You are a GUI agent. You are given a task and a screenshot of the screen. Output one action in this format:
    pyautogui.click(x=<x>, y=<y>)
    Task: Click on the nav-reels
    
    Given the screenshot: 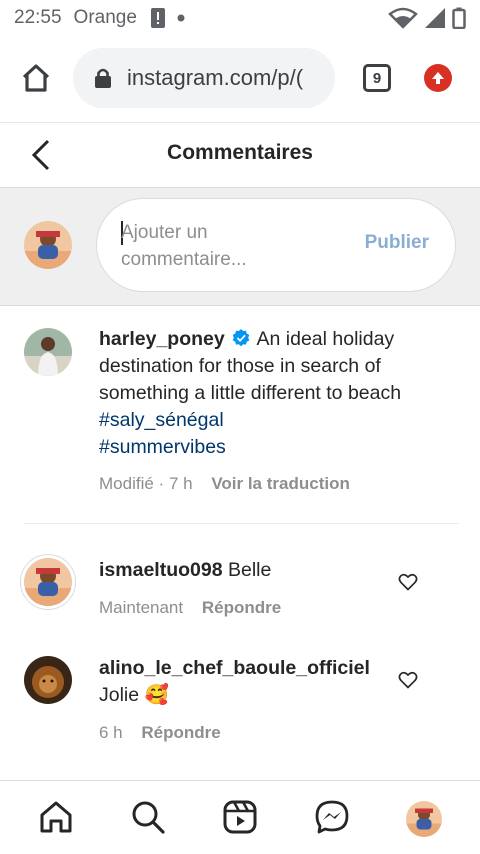 What is the action you would take?
    pyautogui.click(x=240, y=817)
    